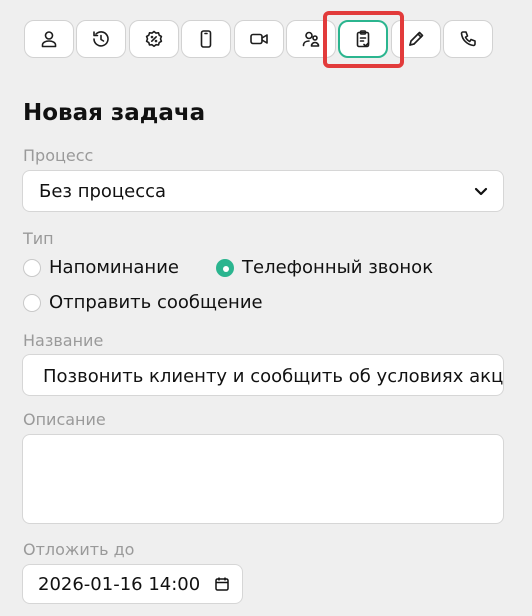 Image resolution: width=532 pixels, height=616 pixels. I want to click on users-icon, so click(311, 39).